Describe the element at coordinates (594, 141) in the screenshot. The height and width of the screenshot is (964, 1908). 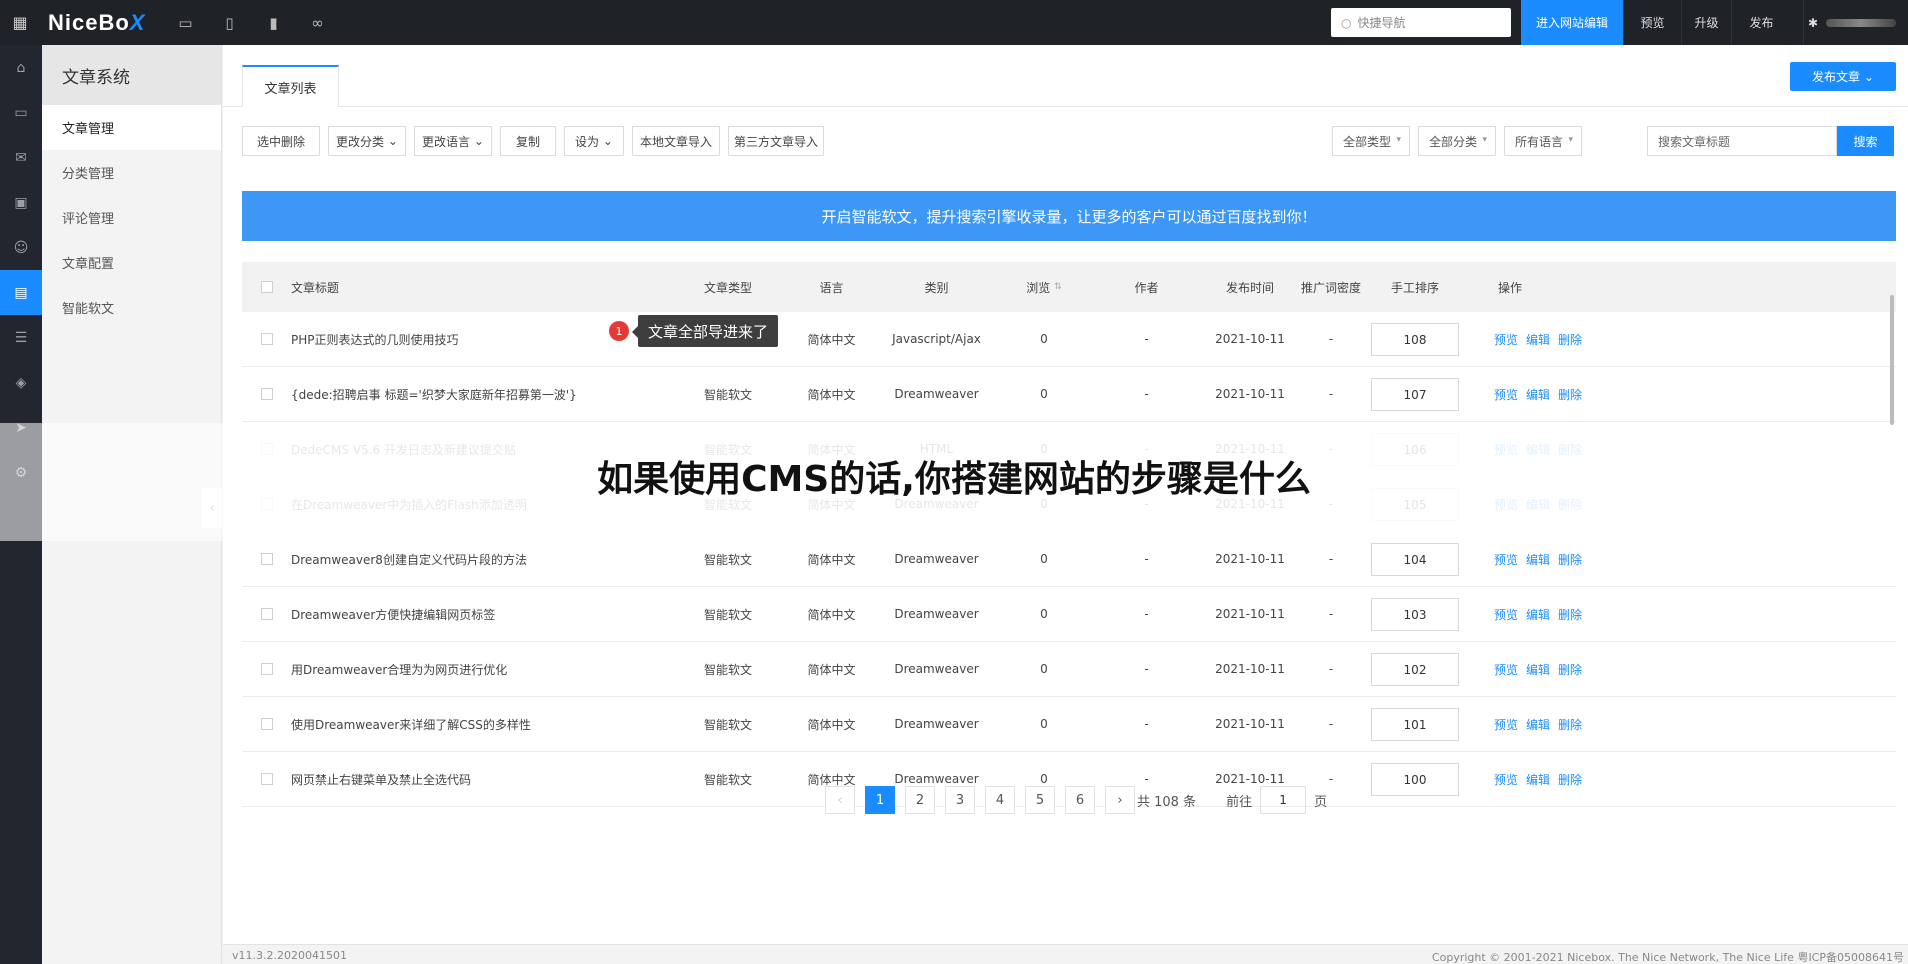
I see `set-as-button: 设为 ⌄` at that location.